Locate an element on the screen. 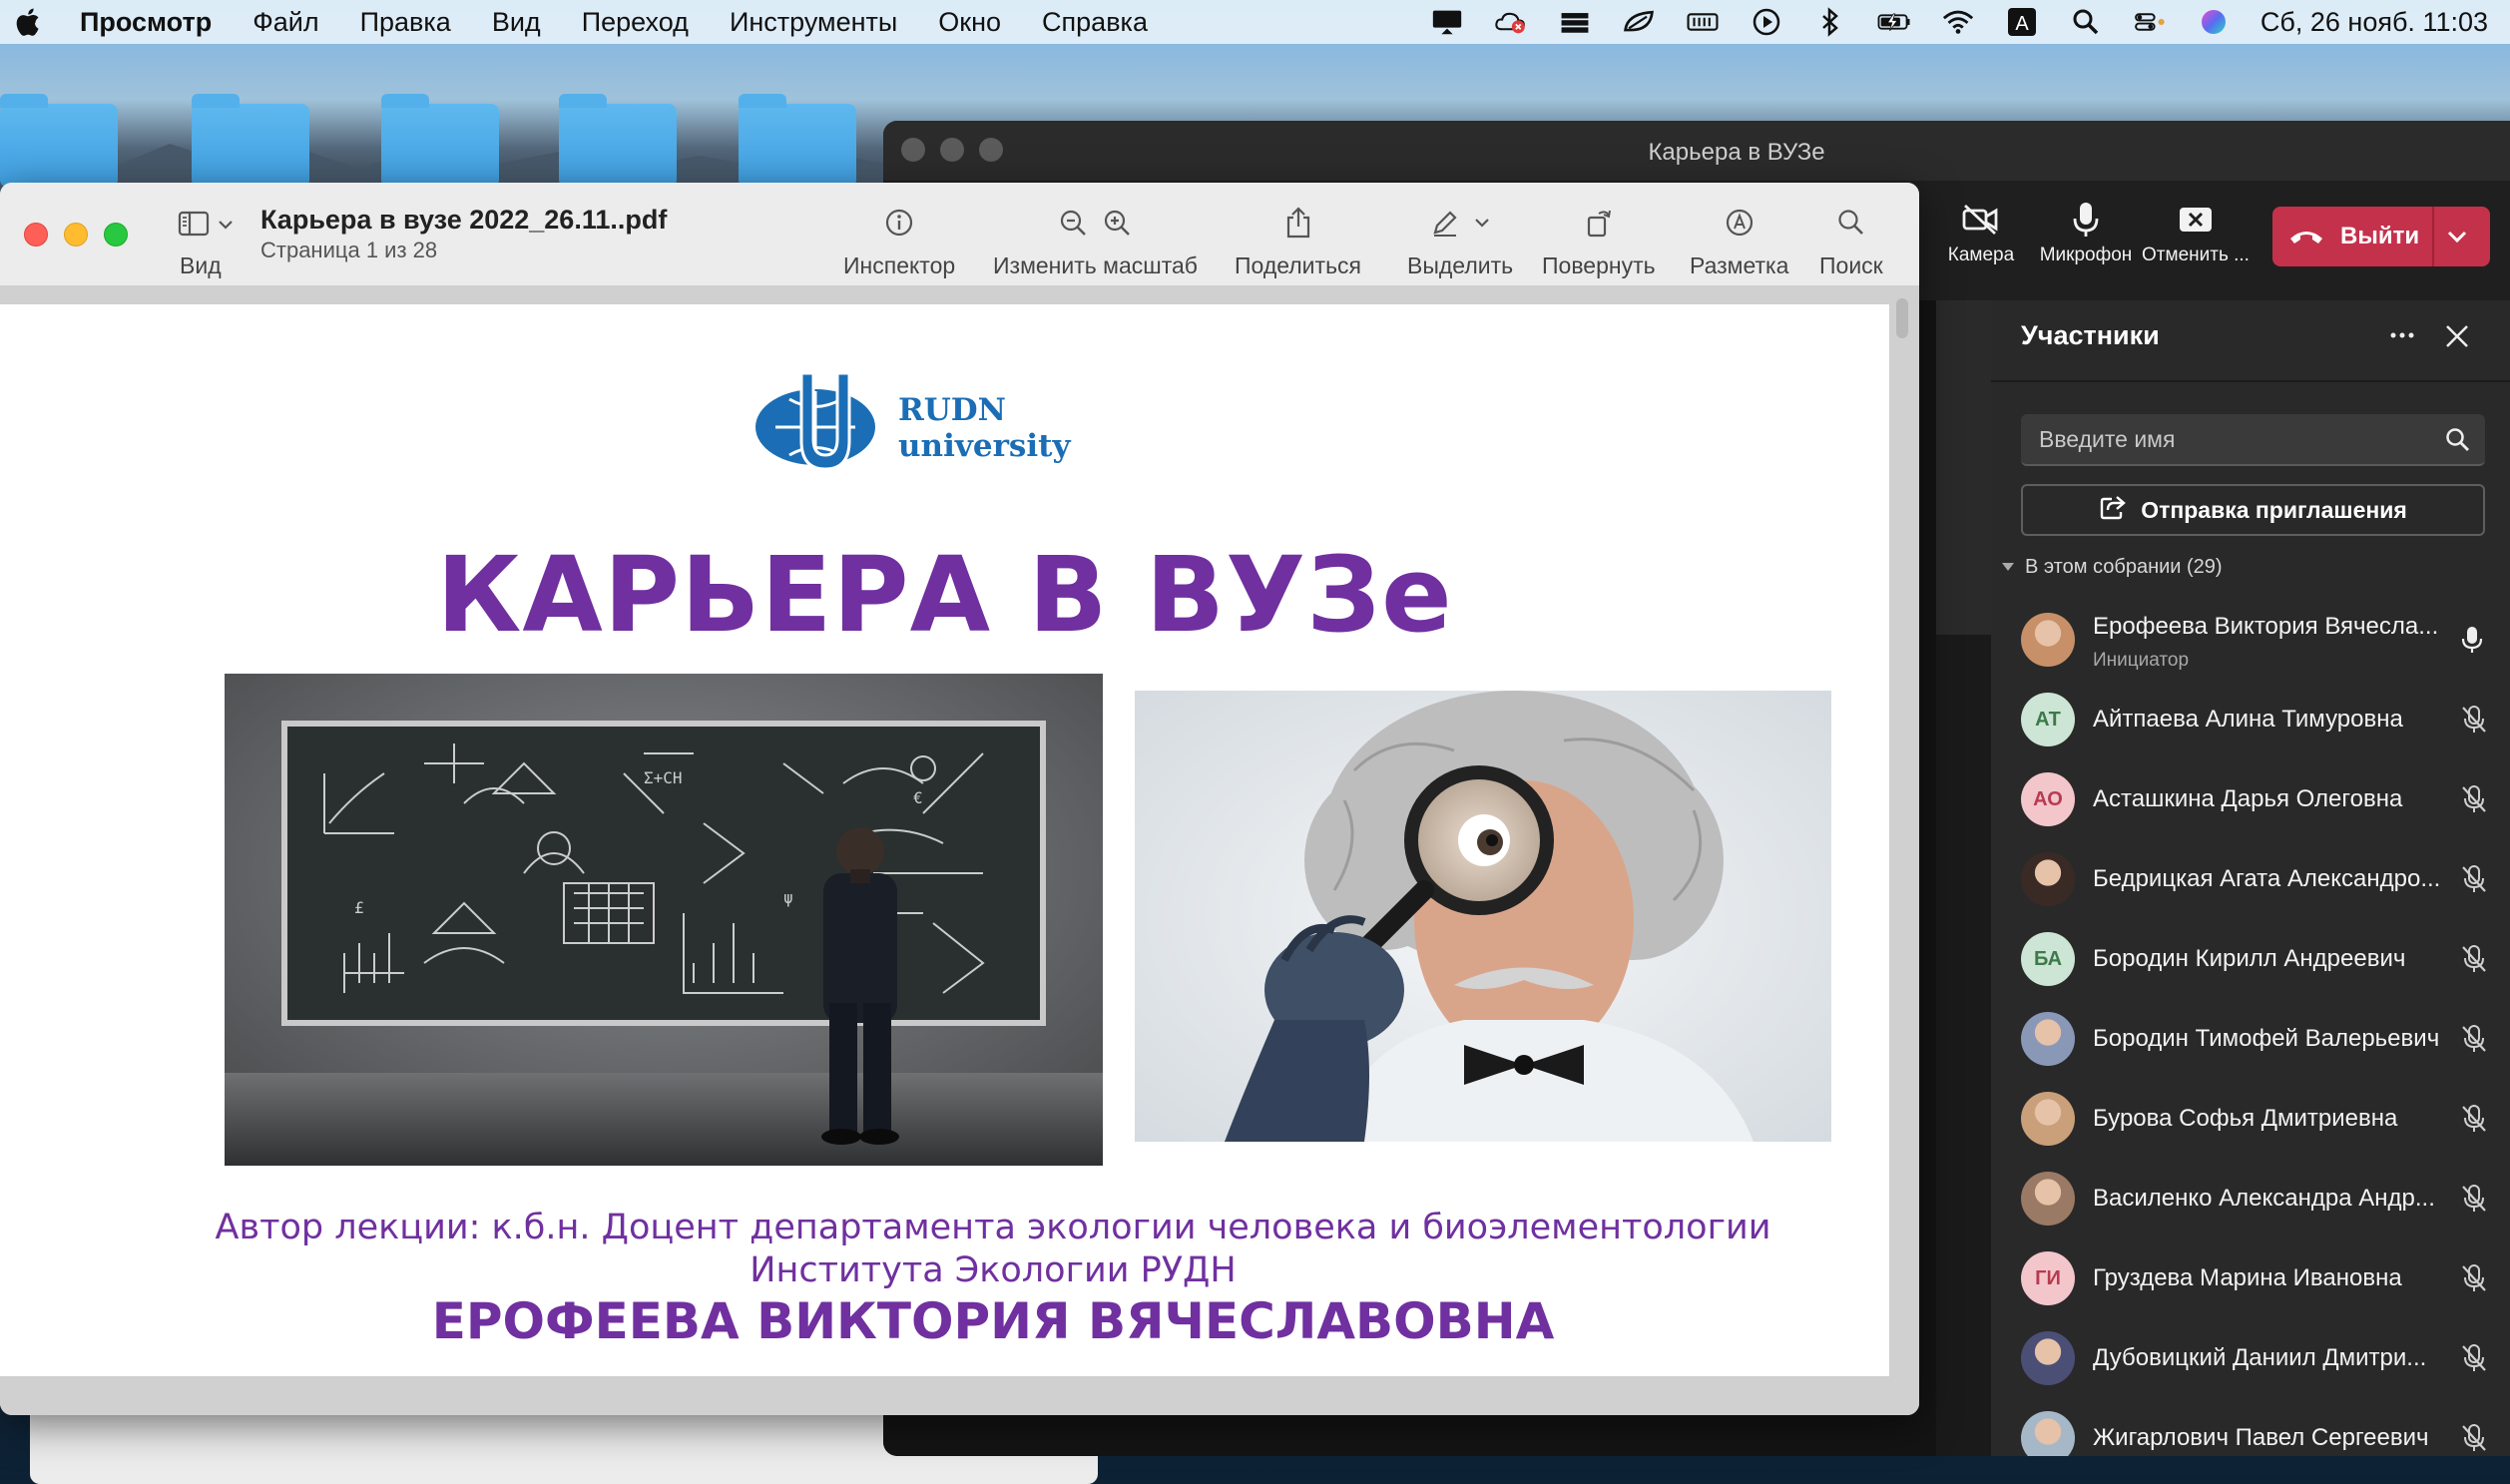 The height and width of the screenshot is (1484, 2510). send-invite-button: Отправка приглашения is located at coordinates (2253, 510).